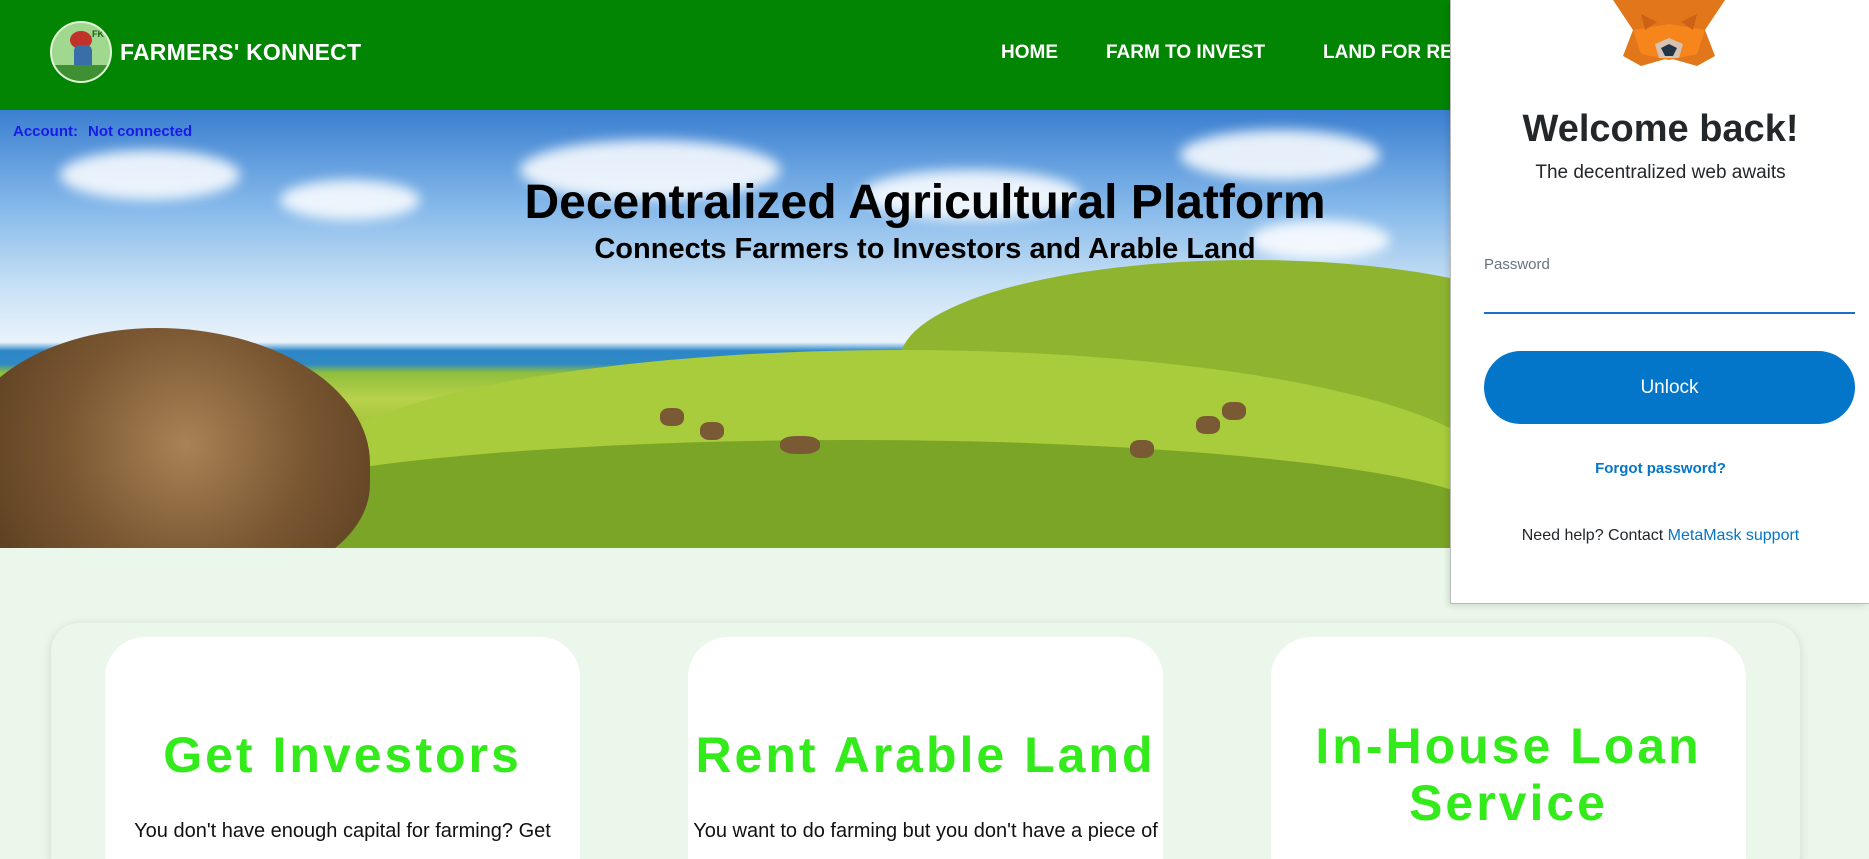 Image resolution: width=1869 pixels, height=859 pixels. What do you see at coordinates (1734, 535) in the screenshot?
I see `metamask-support-link: MetaMask support` at bounding box center [1734, 535].